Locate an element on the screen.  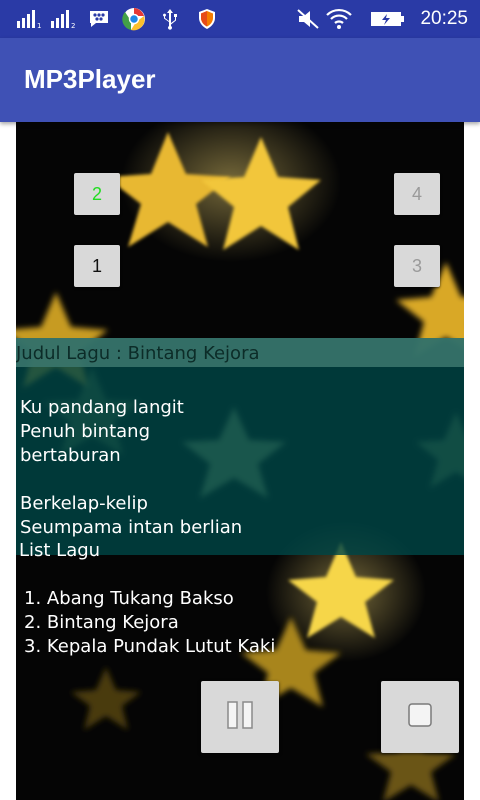
battery-icon is located at coordinates (388, 19).